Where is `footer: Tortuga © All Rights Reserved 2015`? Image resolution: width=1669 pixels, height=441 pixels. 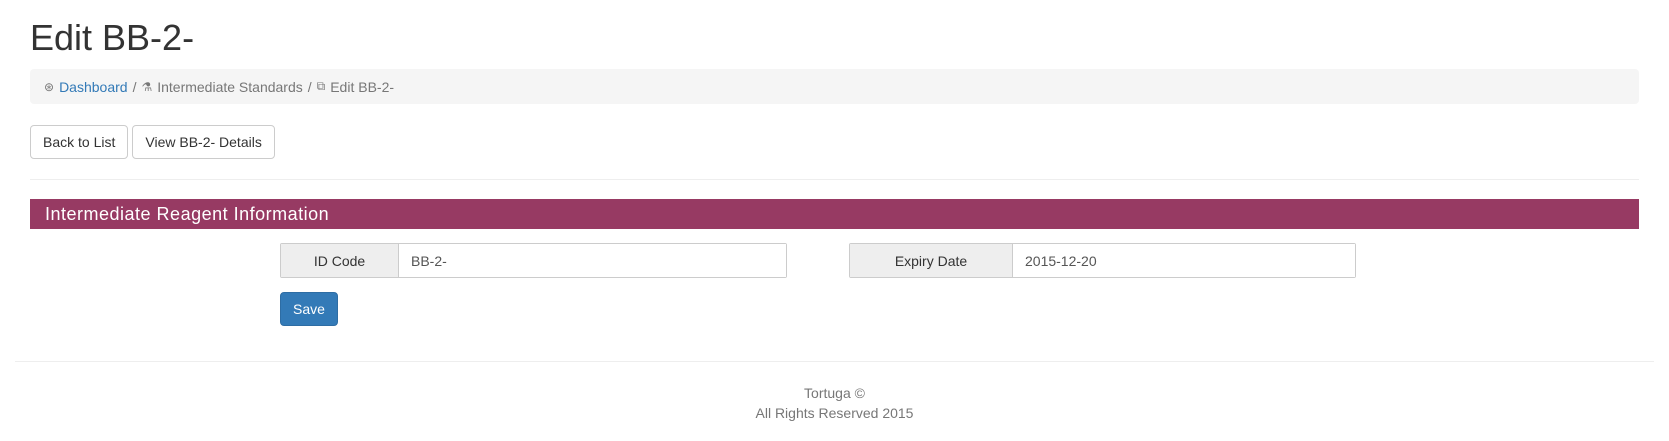
footer: Tortuga © All Rights Reserved 2015 is located at coordinates (834, 403).